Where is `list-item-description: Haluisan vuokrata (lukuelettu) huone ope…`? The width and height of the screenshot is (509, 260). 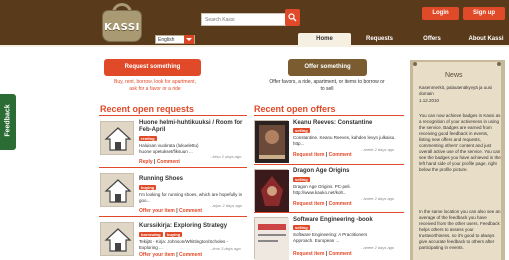 list-item-description: Haluisan vuokrata (lukuelettu) huone ope… is located at coordinates (169, 148).